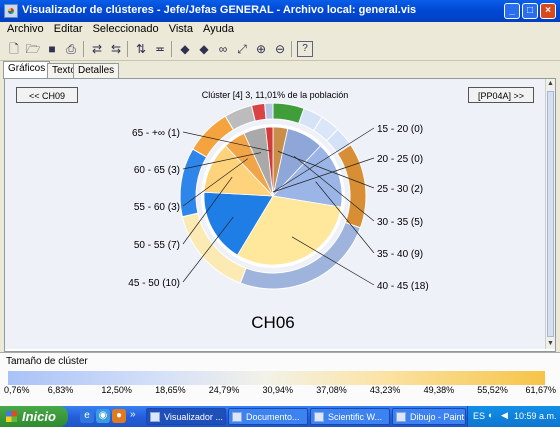  What do you see at coordinates (400, 129) in the screenshot?
I see `slice-label: 15 - 20 (0)` at bounding box center [400, 129].